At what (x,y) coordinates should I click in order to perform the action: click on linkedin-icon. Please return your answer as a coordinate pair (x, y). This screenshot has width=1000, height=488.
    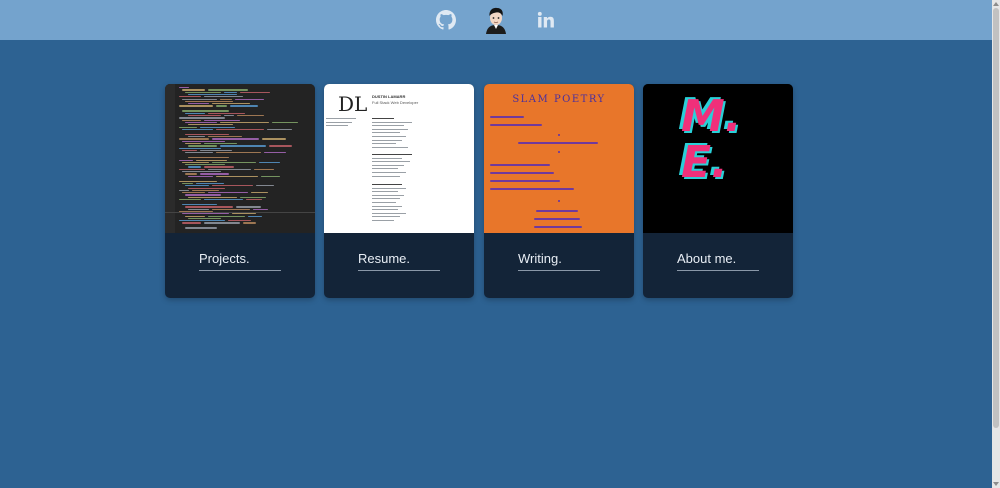
    Looking at the image, I should click on (545, 19).